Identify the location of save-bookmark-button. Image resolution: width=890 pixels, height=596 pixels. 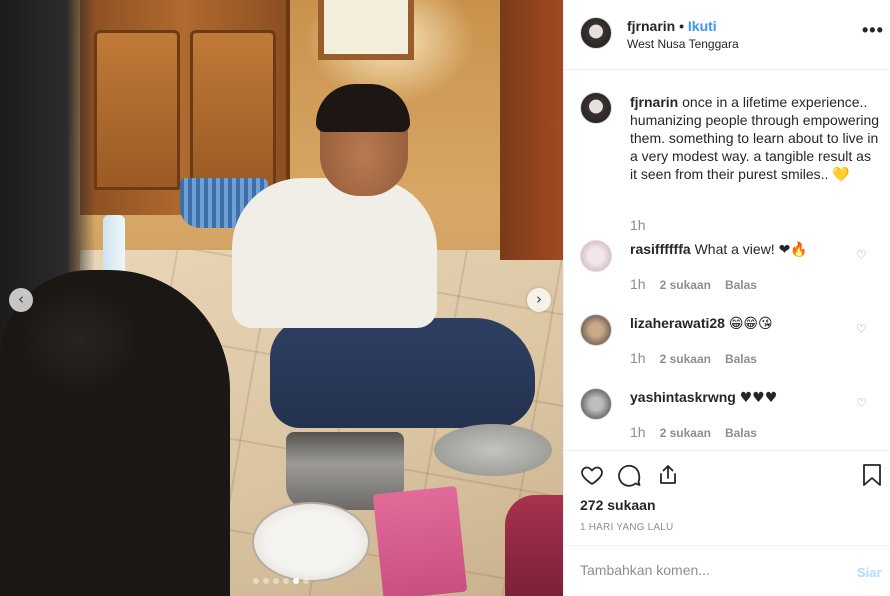
(872, 475).